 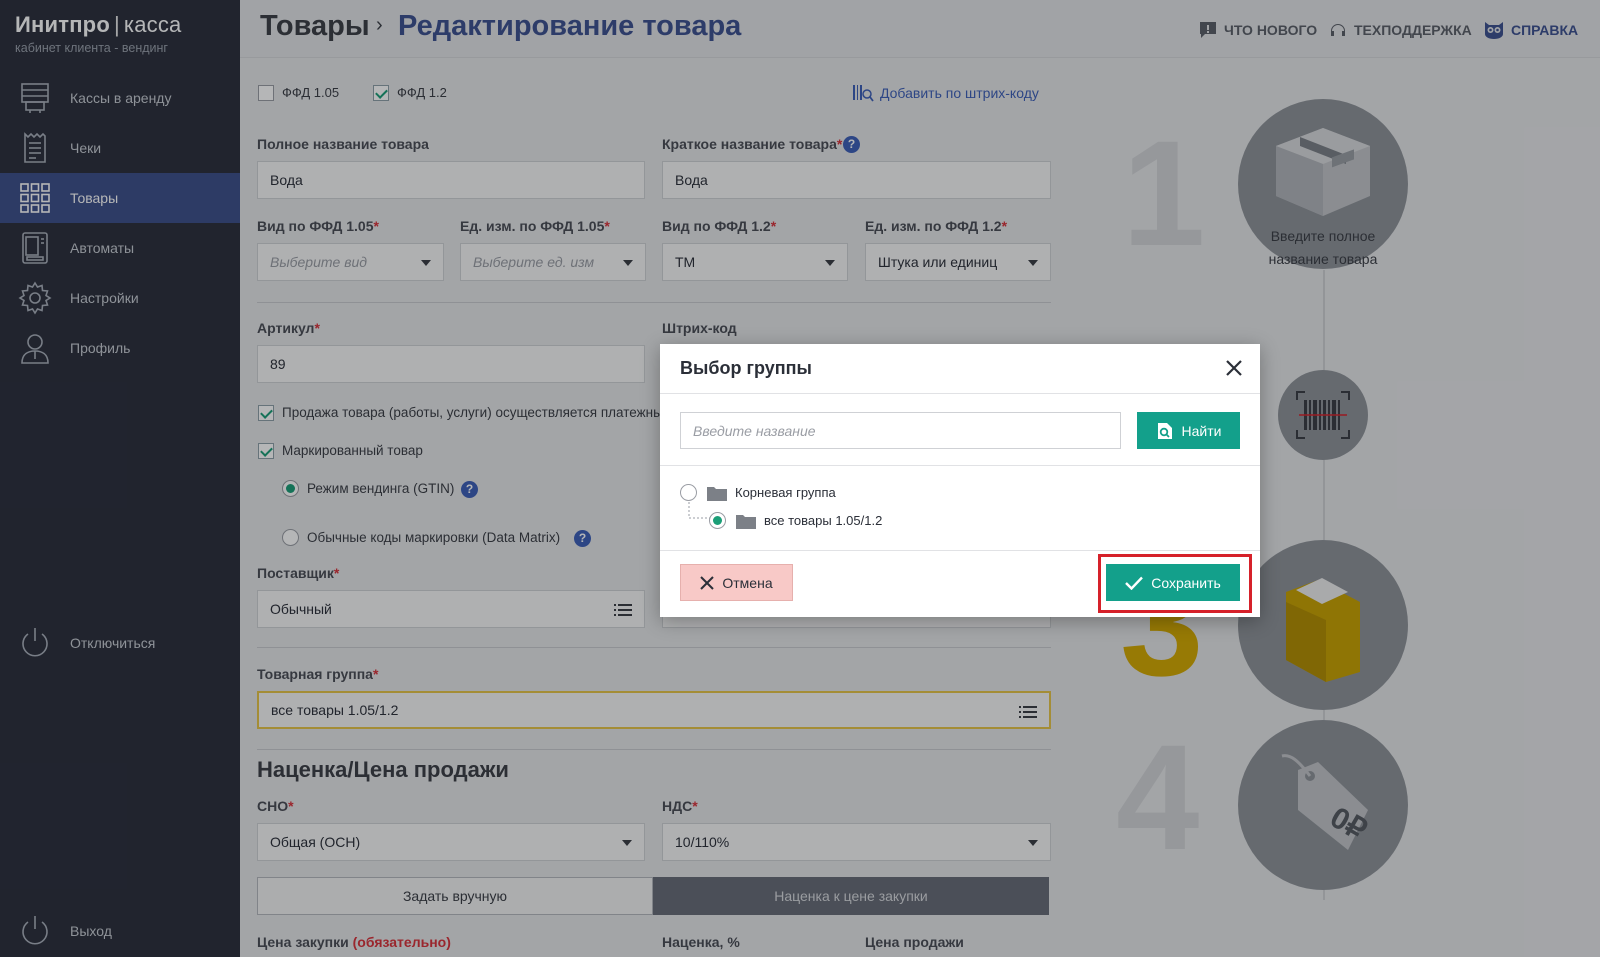 What do you see at coordinates (736, 582) in the screenshot?
I see `cancel-button: Отмена` at bounding box center [736, 582].